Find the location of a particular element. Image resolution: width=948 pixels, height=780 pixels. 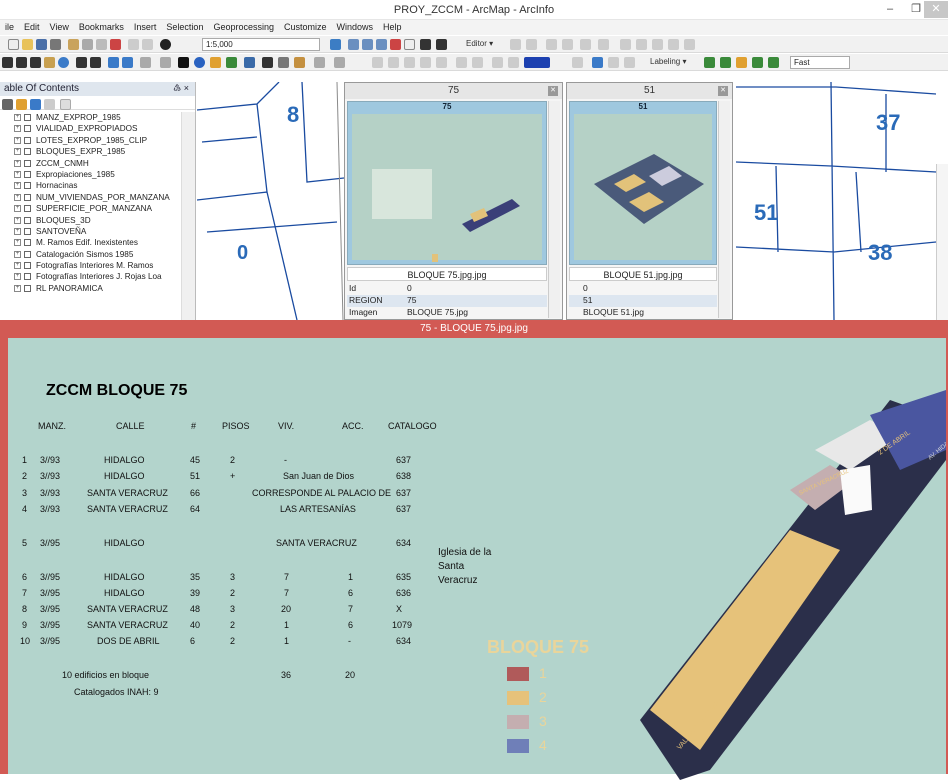

delete-icon is located at coordinates (115, 44).